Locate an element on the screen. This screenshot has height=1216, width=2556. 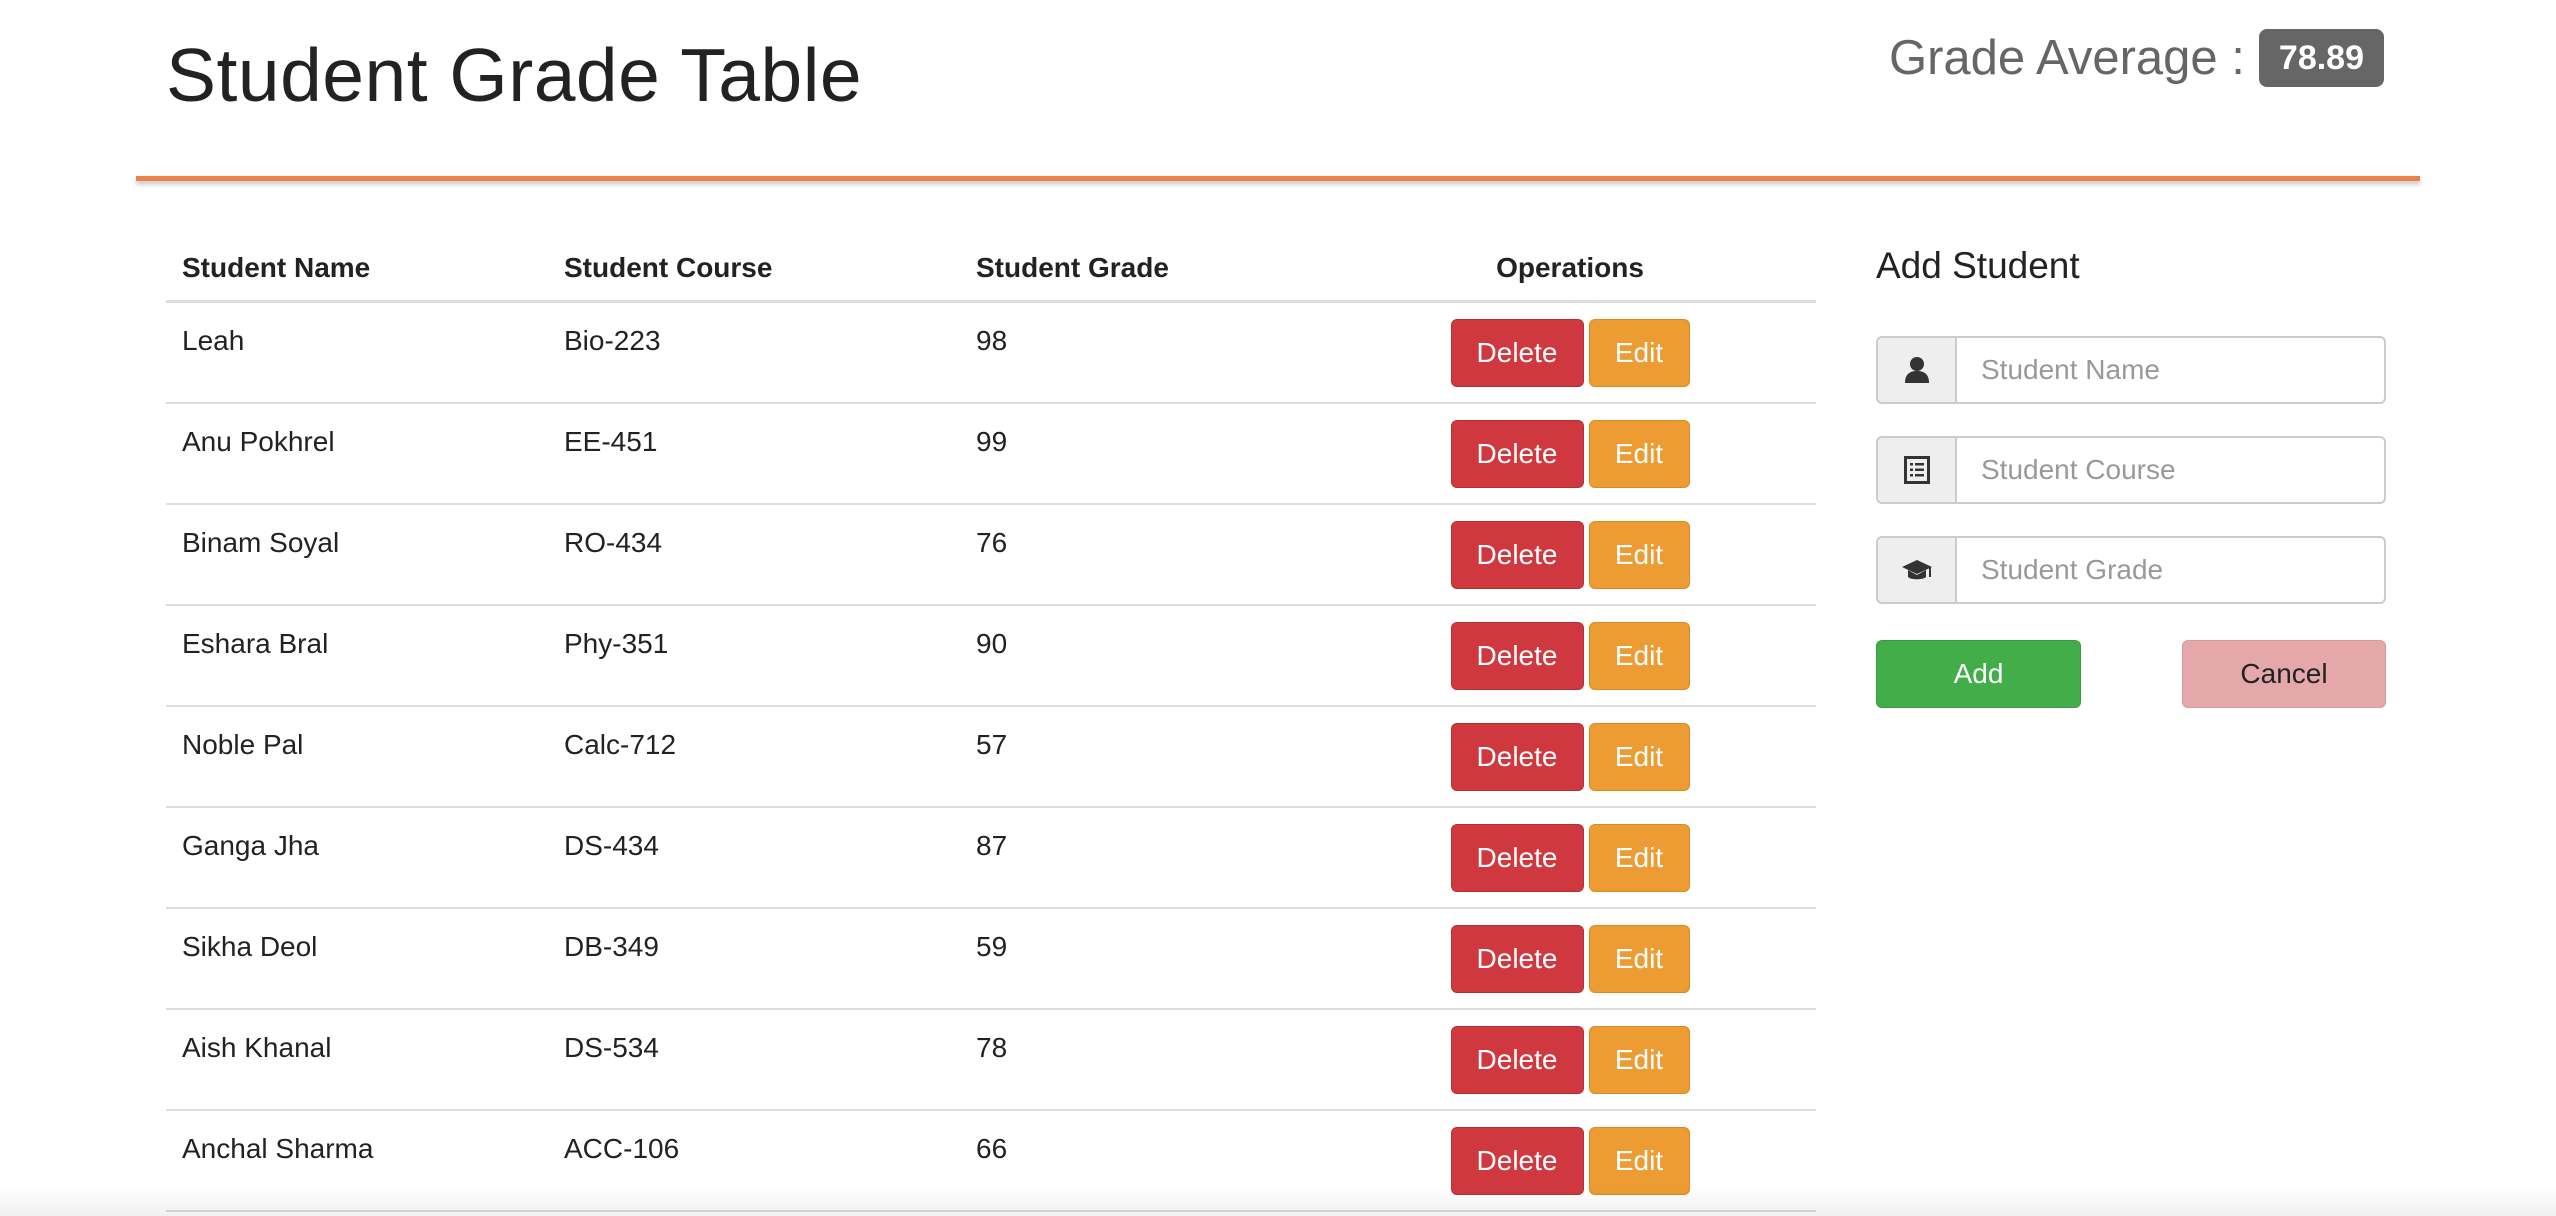
table-row: Sikha Deol DB-349 59 Delete Edit is located at coordinates (991, 958).